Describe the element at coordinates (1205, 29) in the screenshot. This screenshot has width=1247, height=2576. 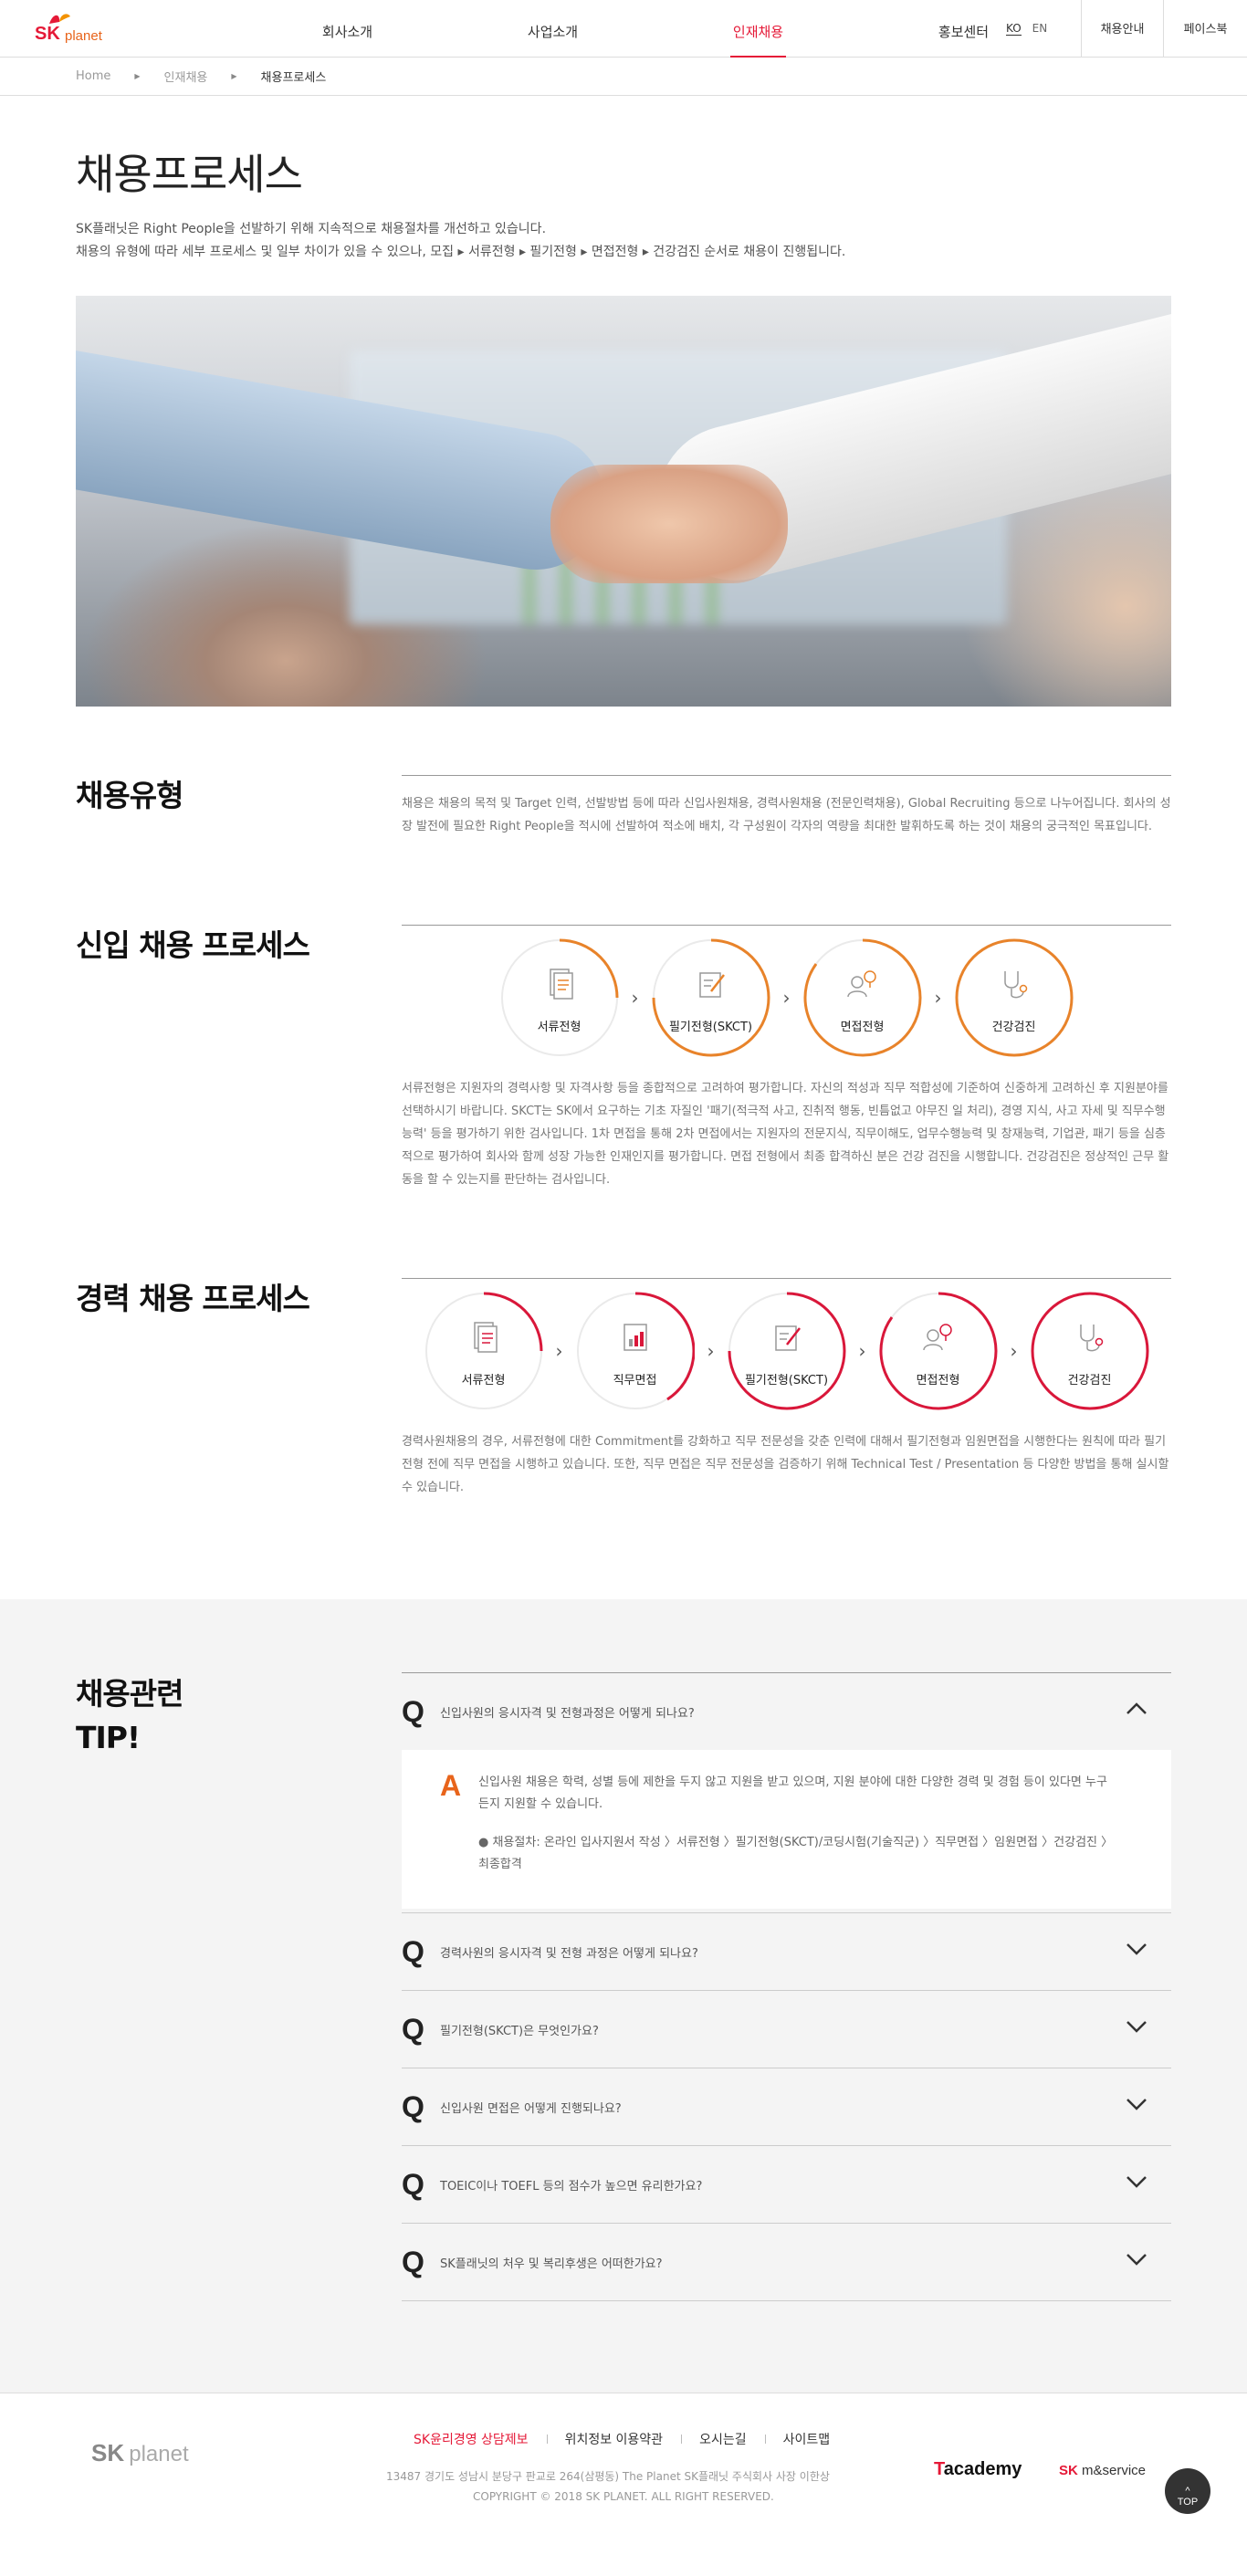
I see `facebook-link: 페이스북` at that location.